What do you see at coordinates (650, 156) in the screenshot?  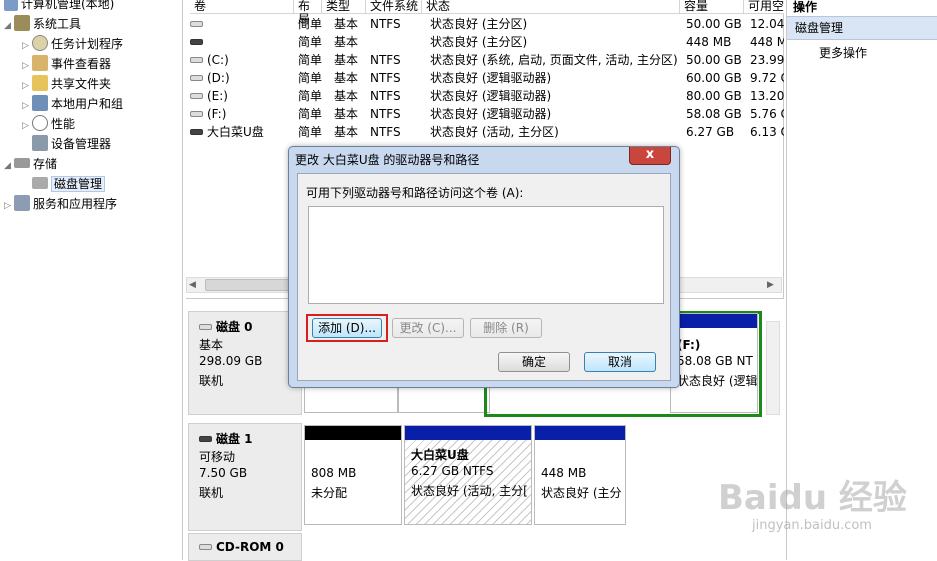 I see `close-button: x` at bounding box center [650, 156].